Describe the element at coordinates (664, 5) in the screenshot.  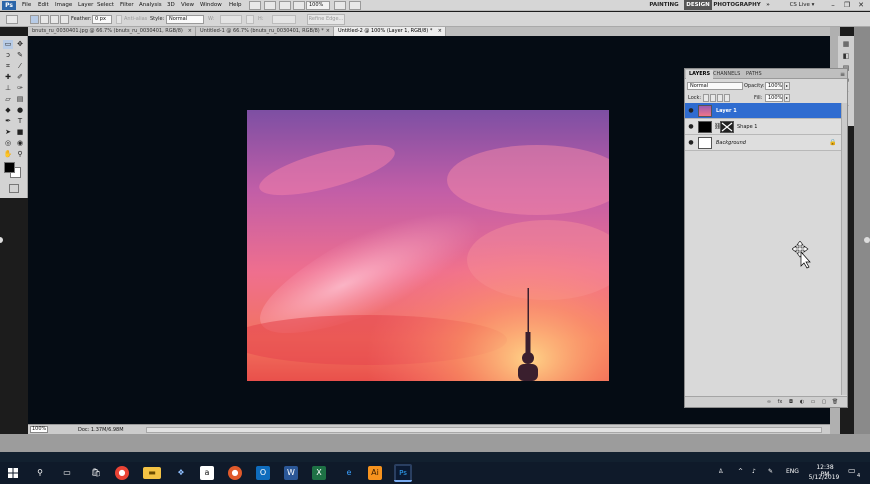
I see `workspace-painting: PAINTING` at that location.